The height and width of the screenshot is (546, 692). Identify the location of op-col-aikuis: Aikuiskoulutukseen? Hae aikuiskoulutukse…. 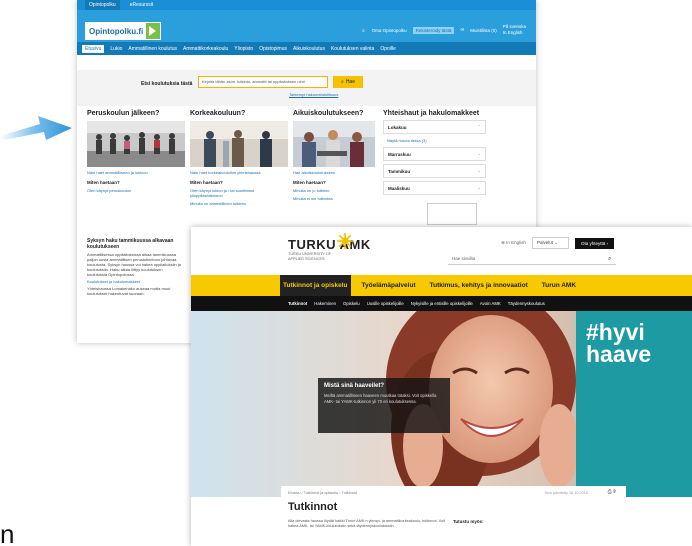
(335, 155).